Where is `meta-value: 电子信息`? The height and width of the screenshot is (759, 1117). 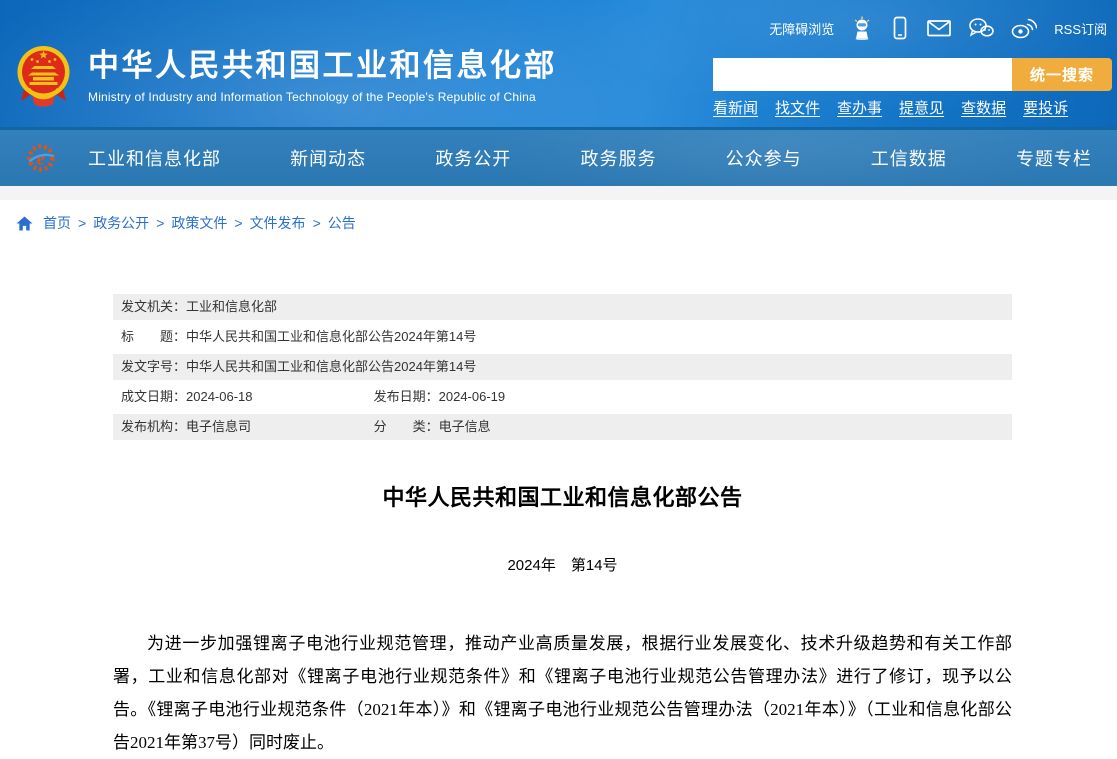 meta-value: 电子信息 is located at coordinates (464, 426).